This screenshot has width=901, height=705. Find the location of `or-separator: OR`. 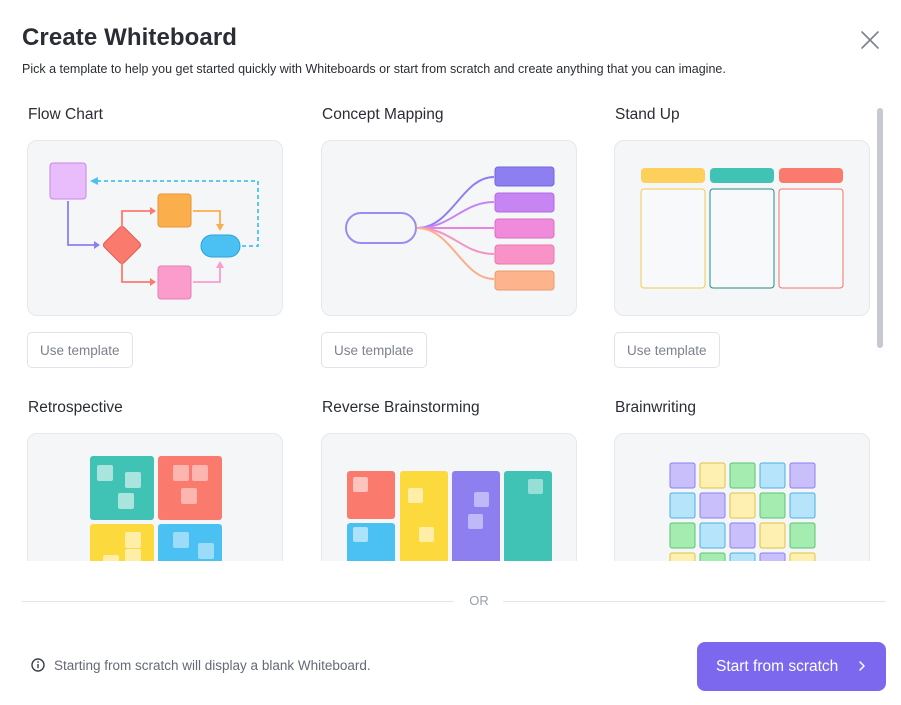

or-separator: OR is located at coordinates (479, 600).